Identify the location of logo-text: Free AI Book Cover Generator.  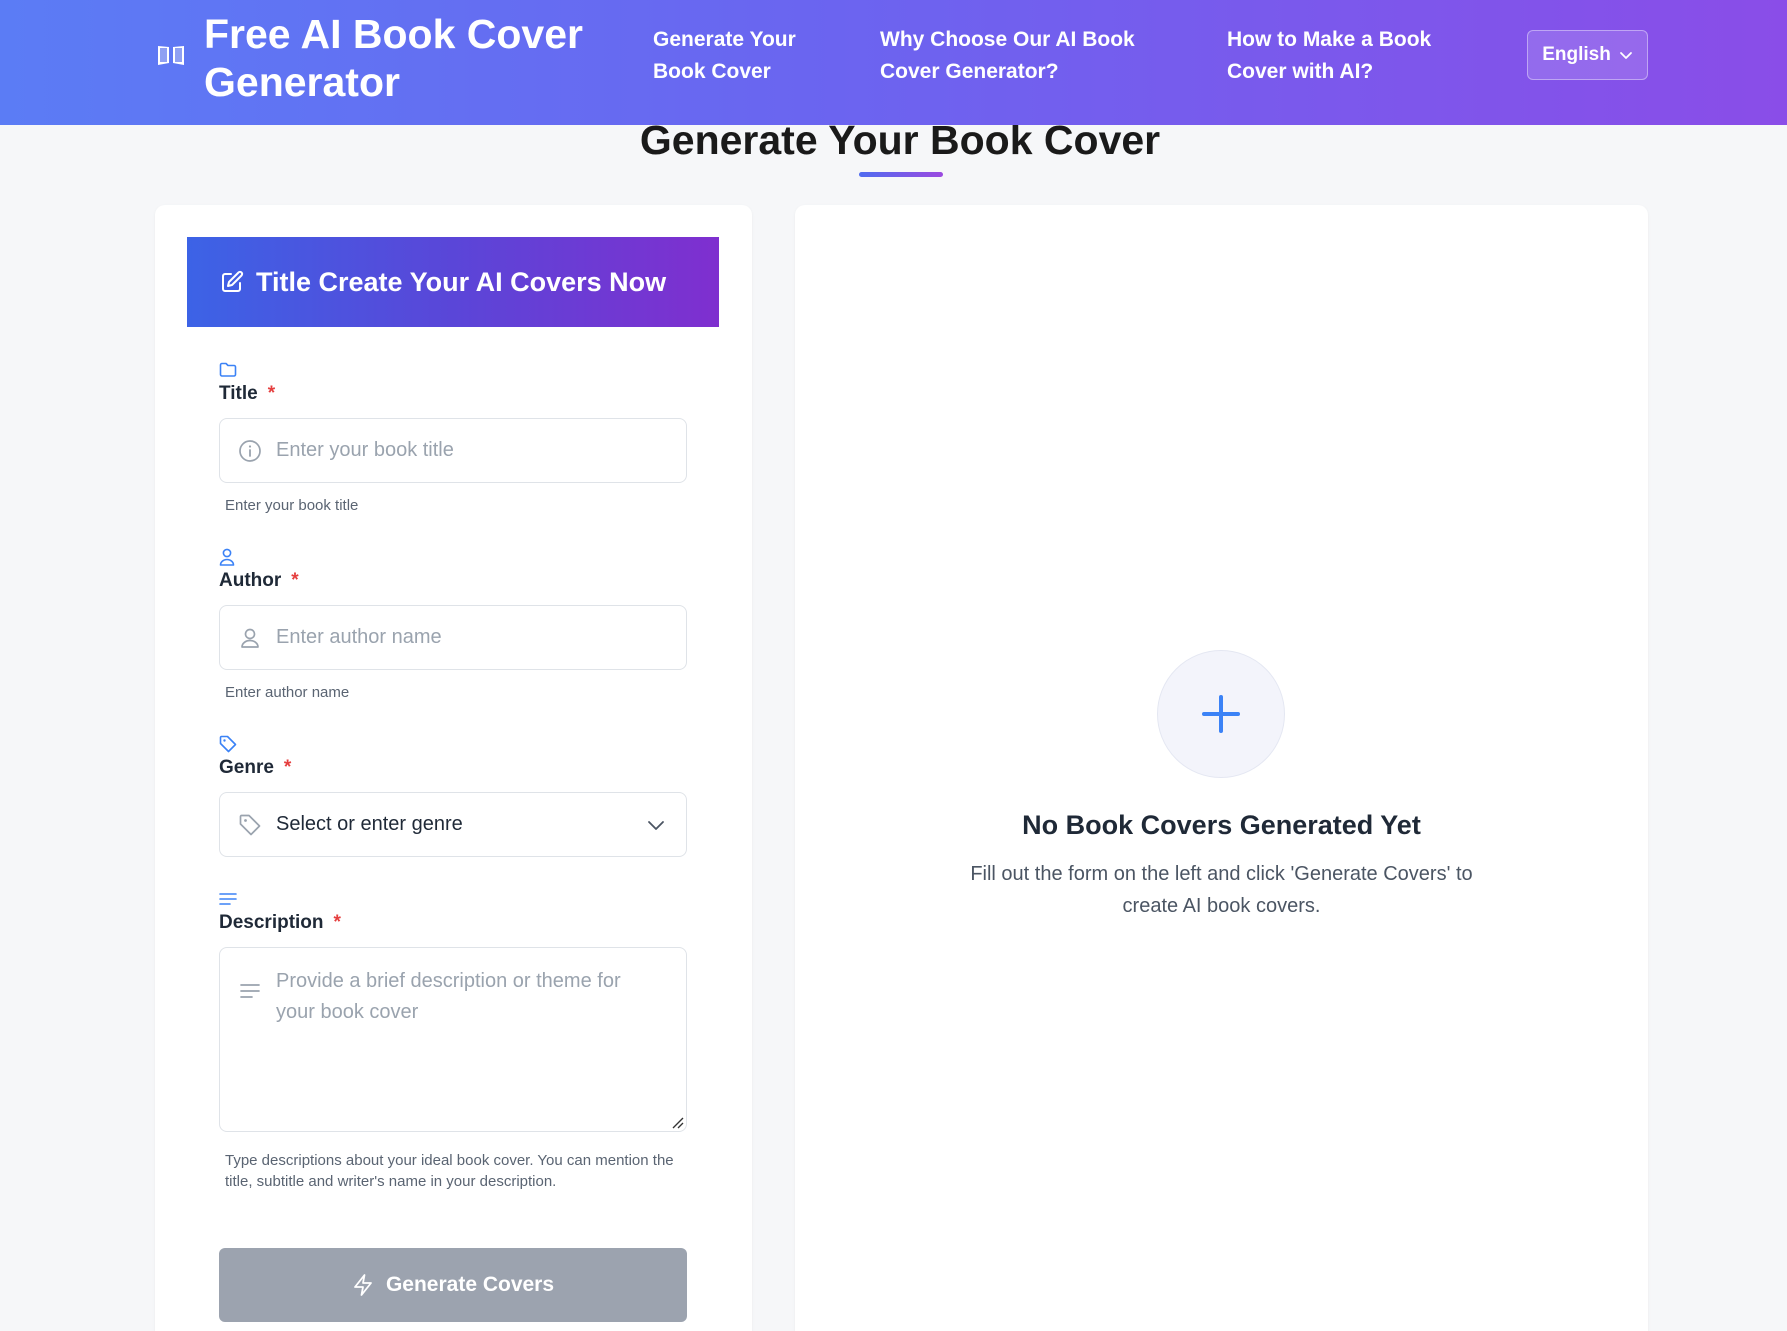
(393, 58).